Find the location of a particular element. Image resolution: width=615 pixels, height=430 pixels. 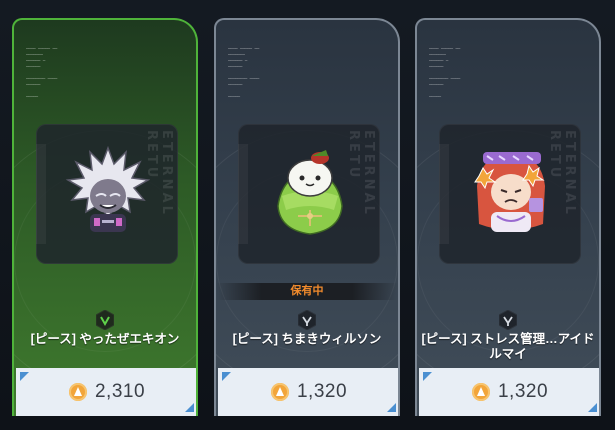

v-rarity-icon is located at coordinates (105, 320).